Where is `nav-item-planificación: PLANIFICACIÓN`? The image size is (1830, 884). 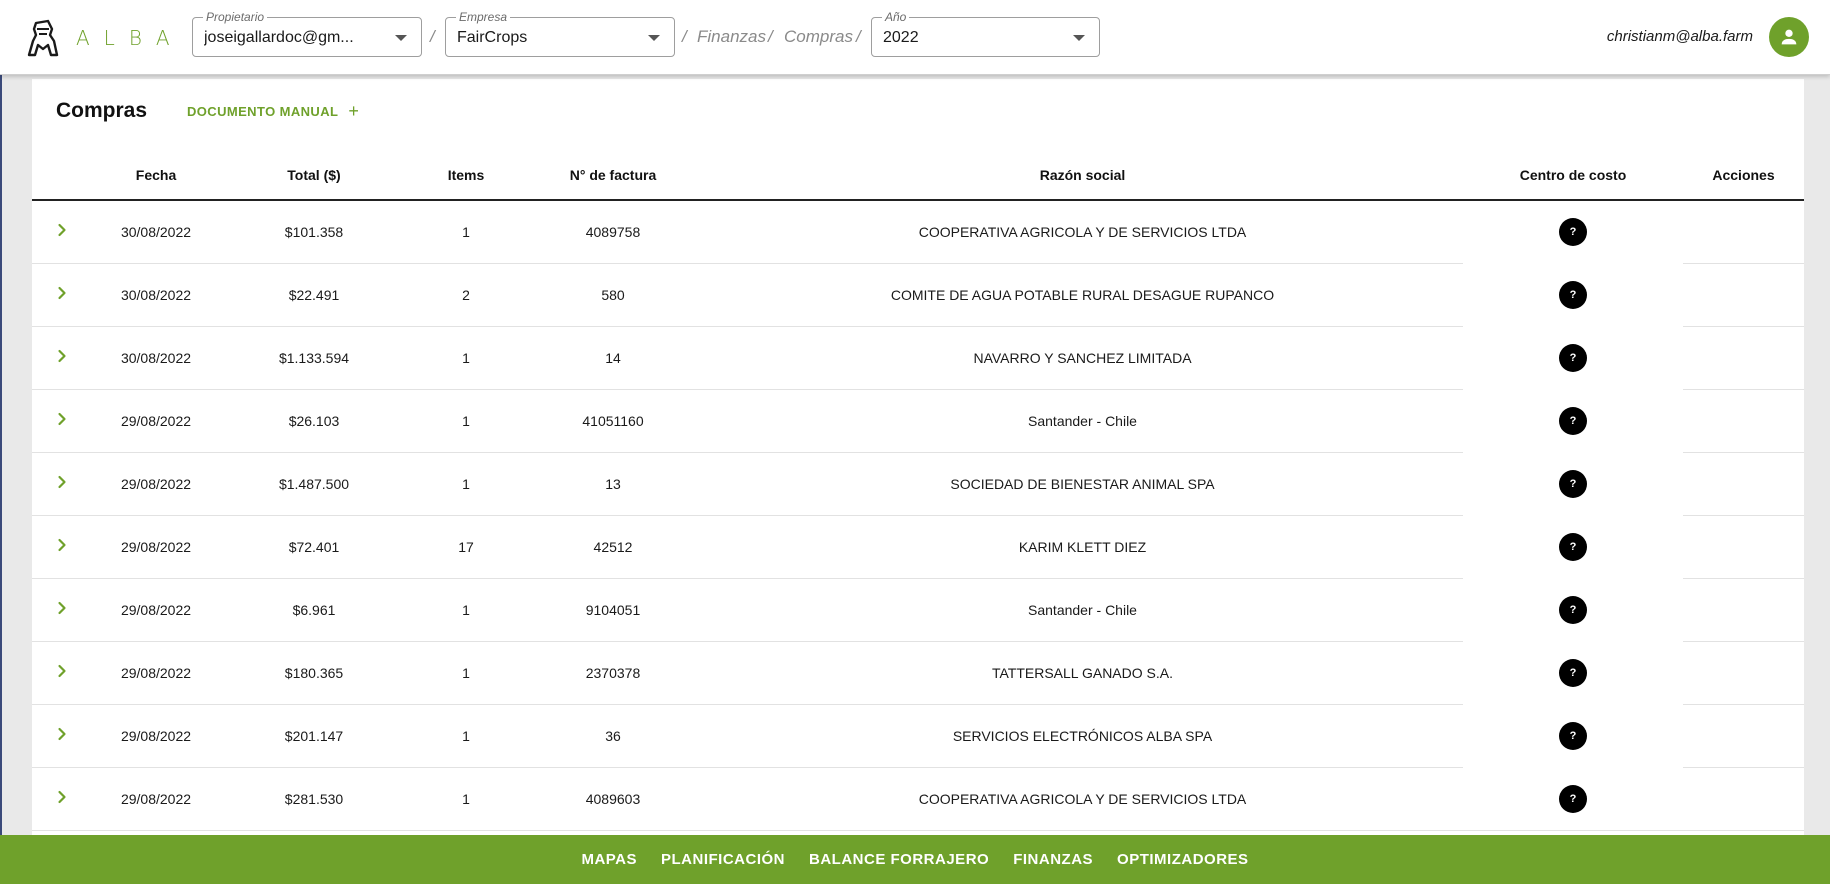
nav-item-planificación: PLANIFICACIÓN is located at coordinates (723, 860).